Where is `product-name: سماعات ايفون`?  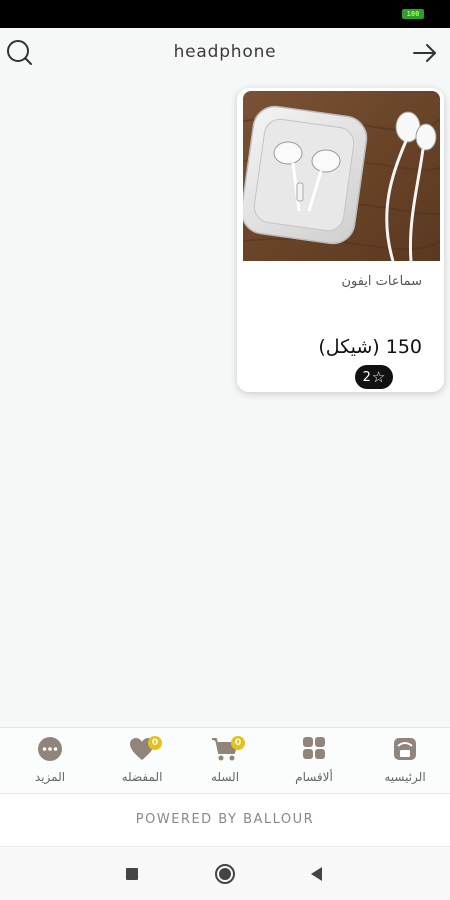 product-name: سماعات ايفون is located at coordinates (381, 281).